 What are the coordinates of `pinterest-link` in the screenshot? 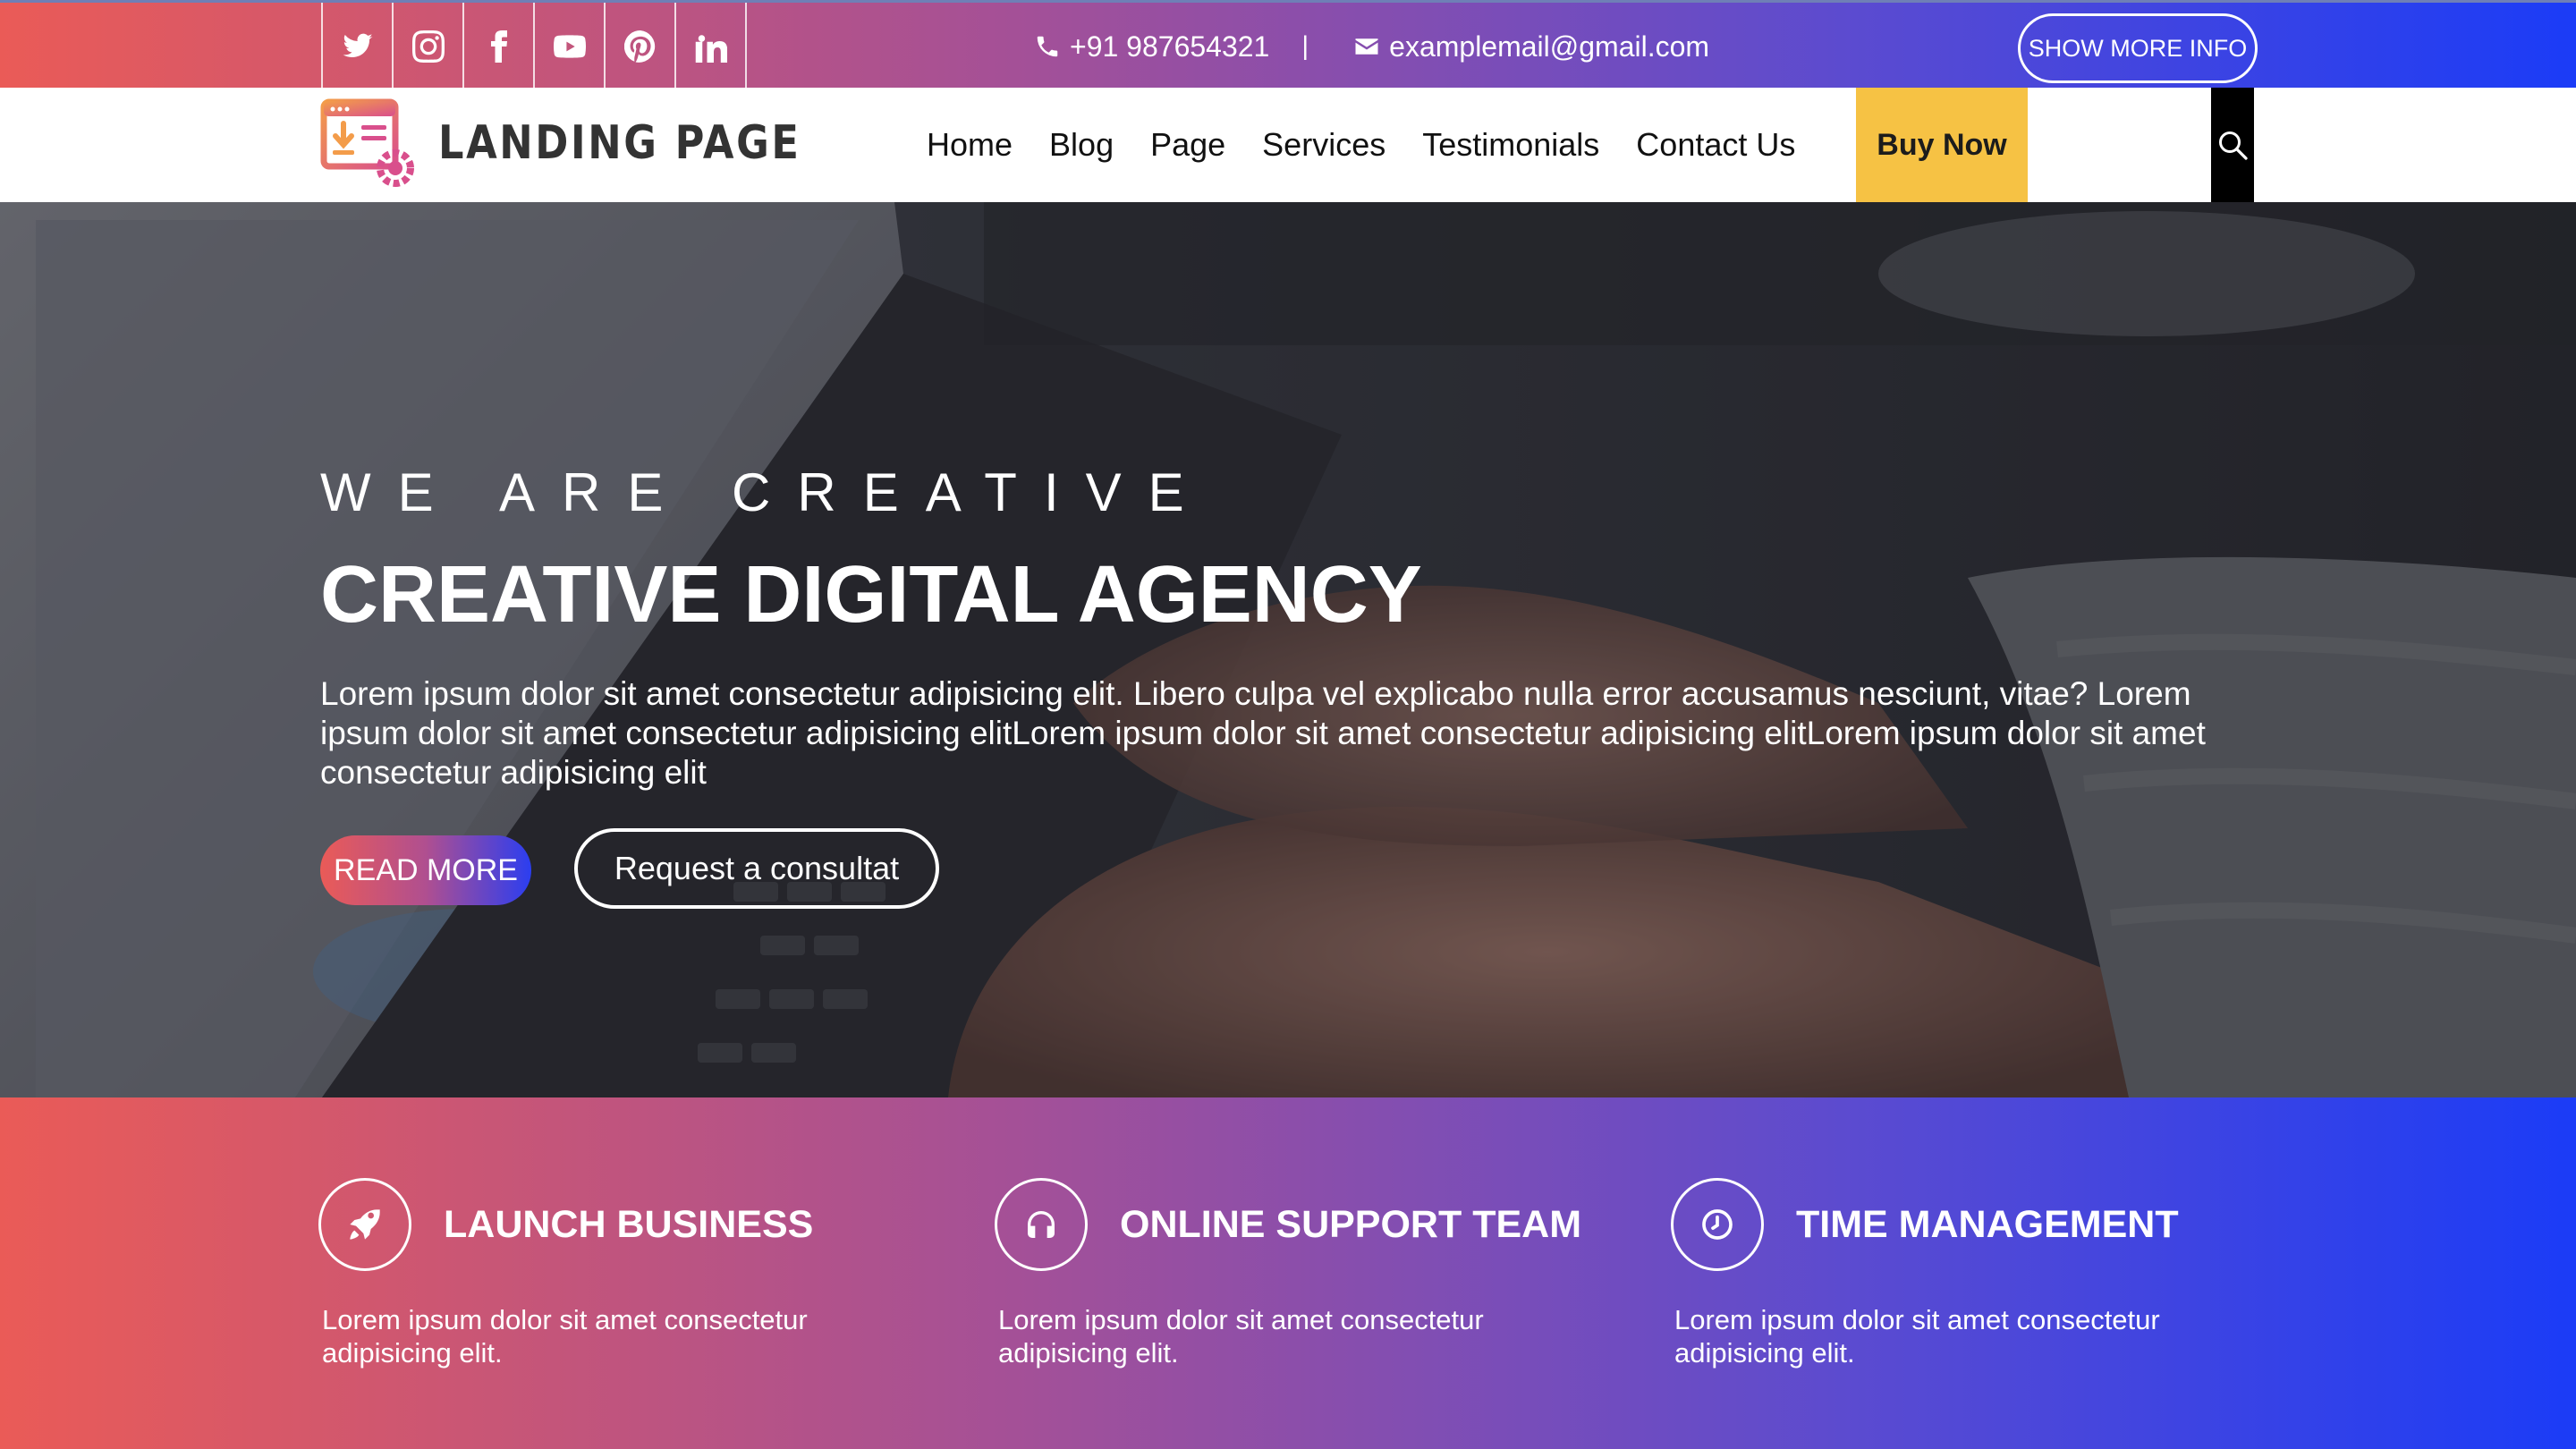 It's located at (641, 46).